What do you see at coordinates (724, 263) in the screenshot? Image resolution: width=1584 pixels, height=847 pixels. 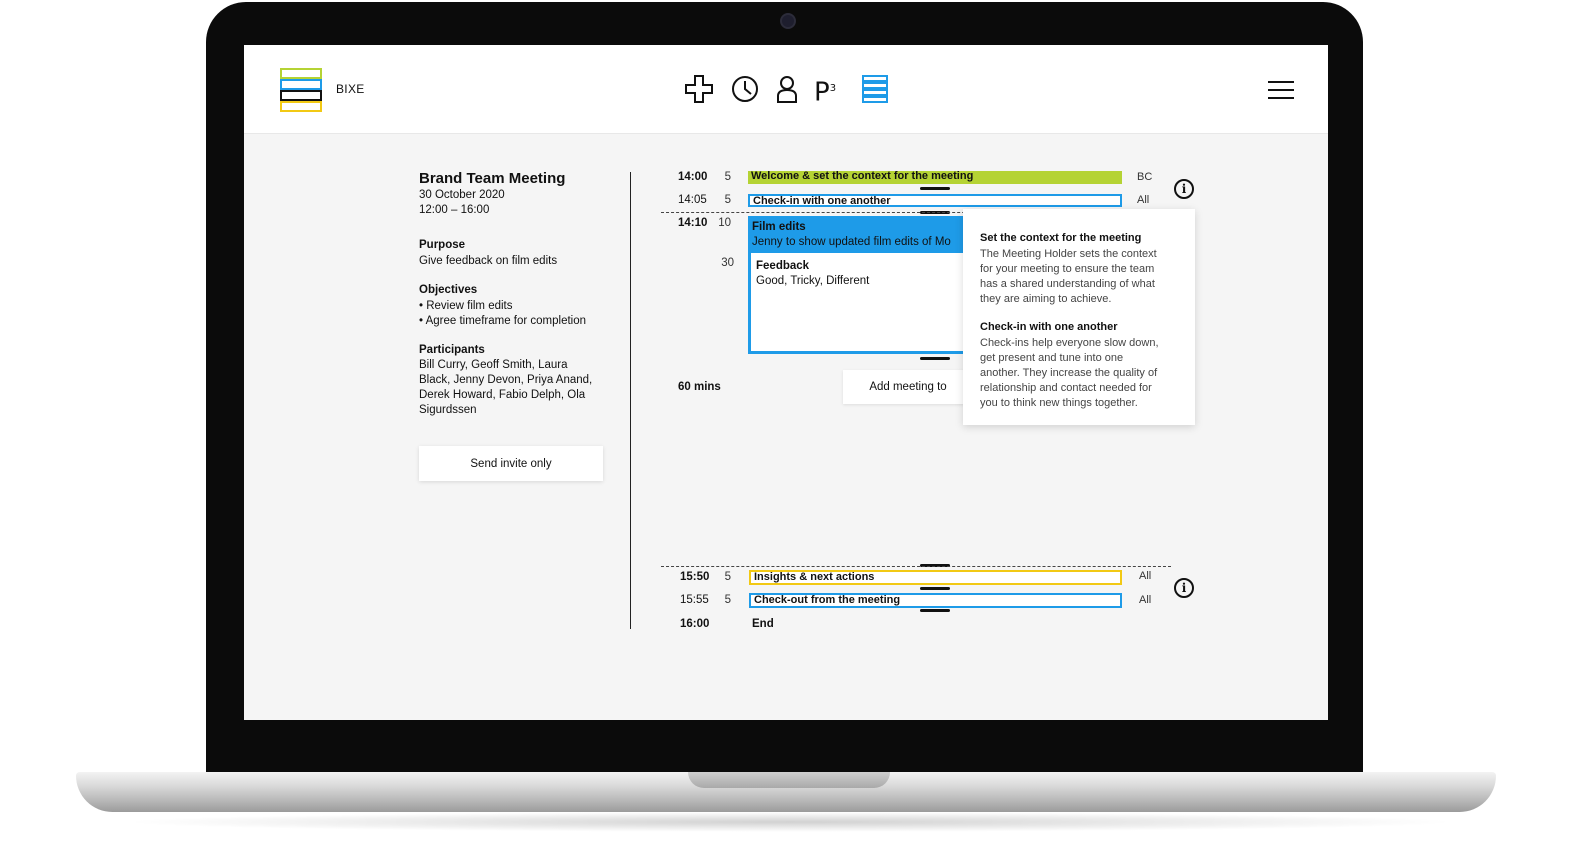 I see `feedback-duration: 30` at bounding box center [724, 263].